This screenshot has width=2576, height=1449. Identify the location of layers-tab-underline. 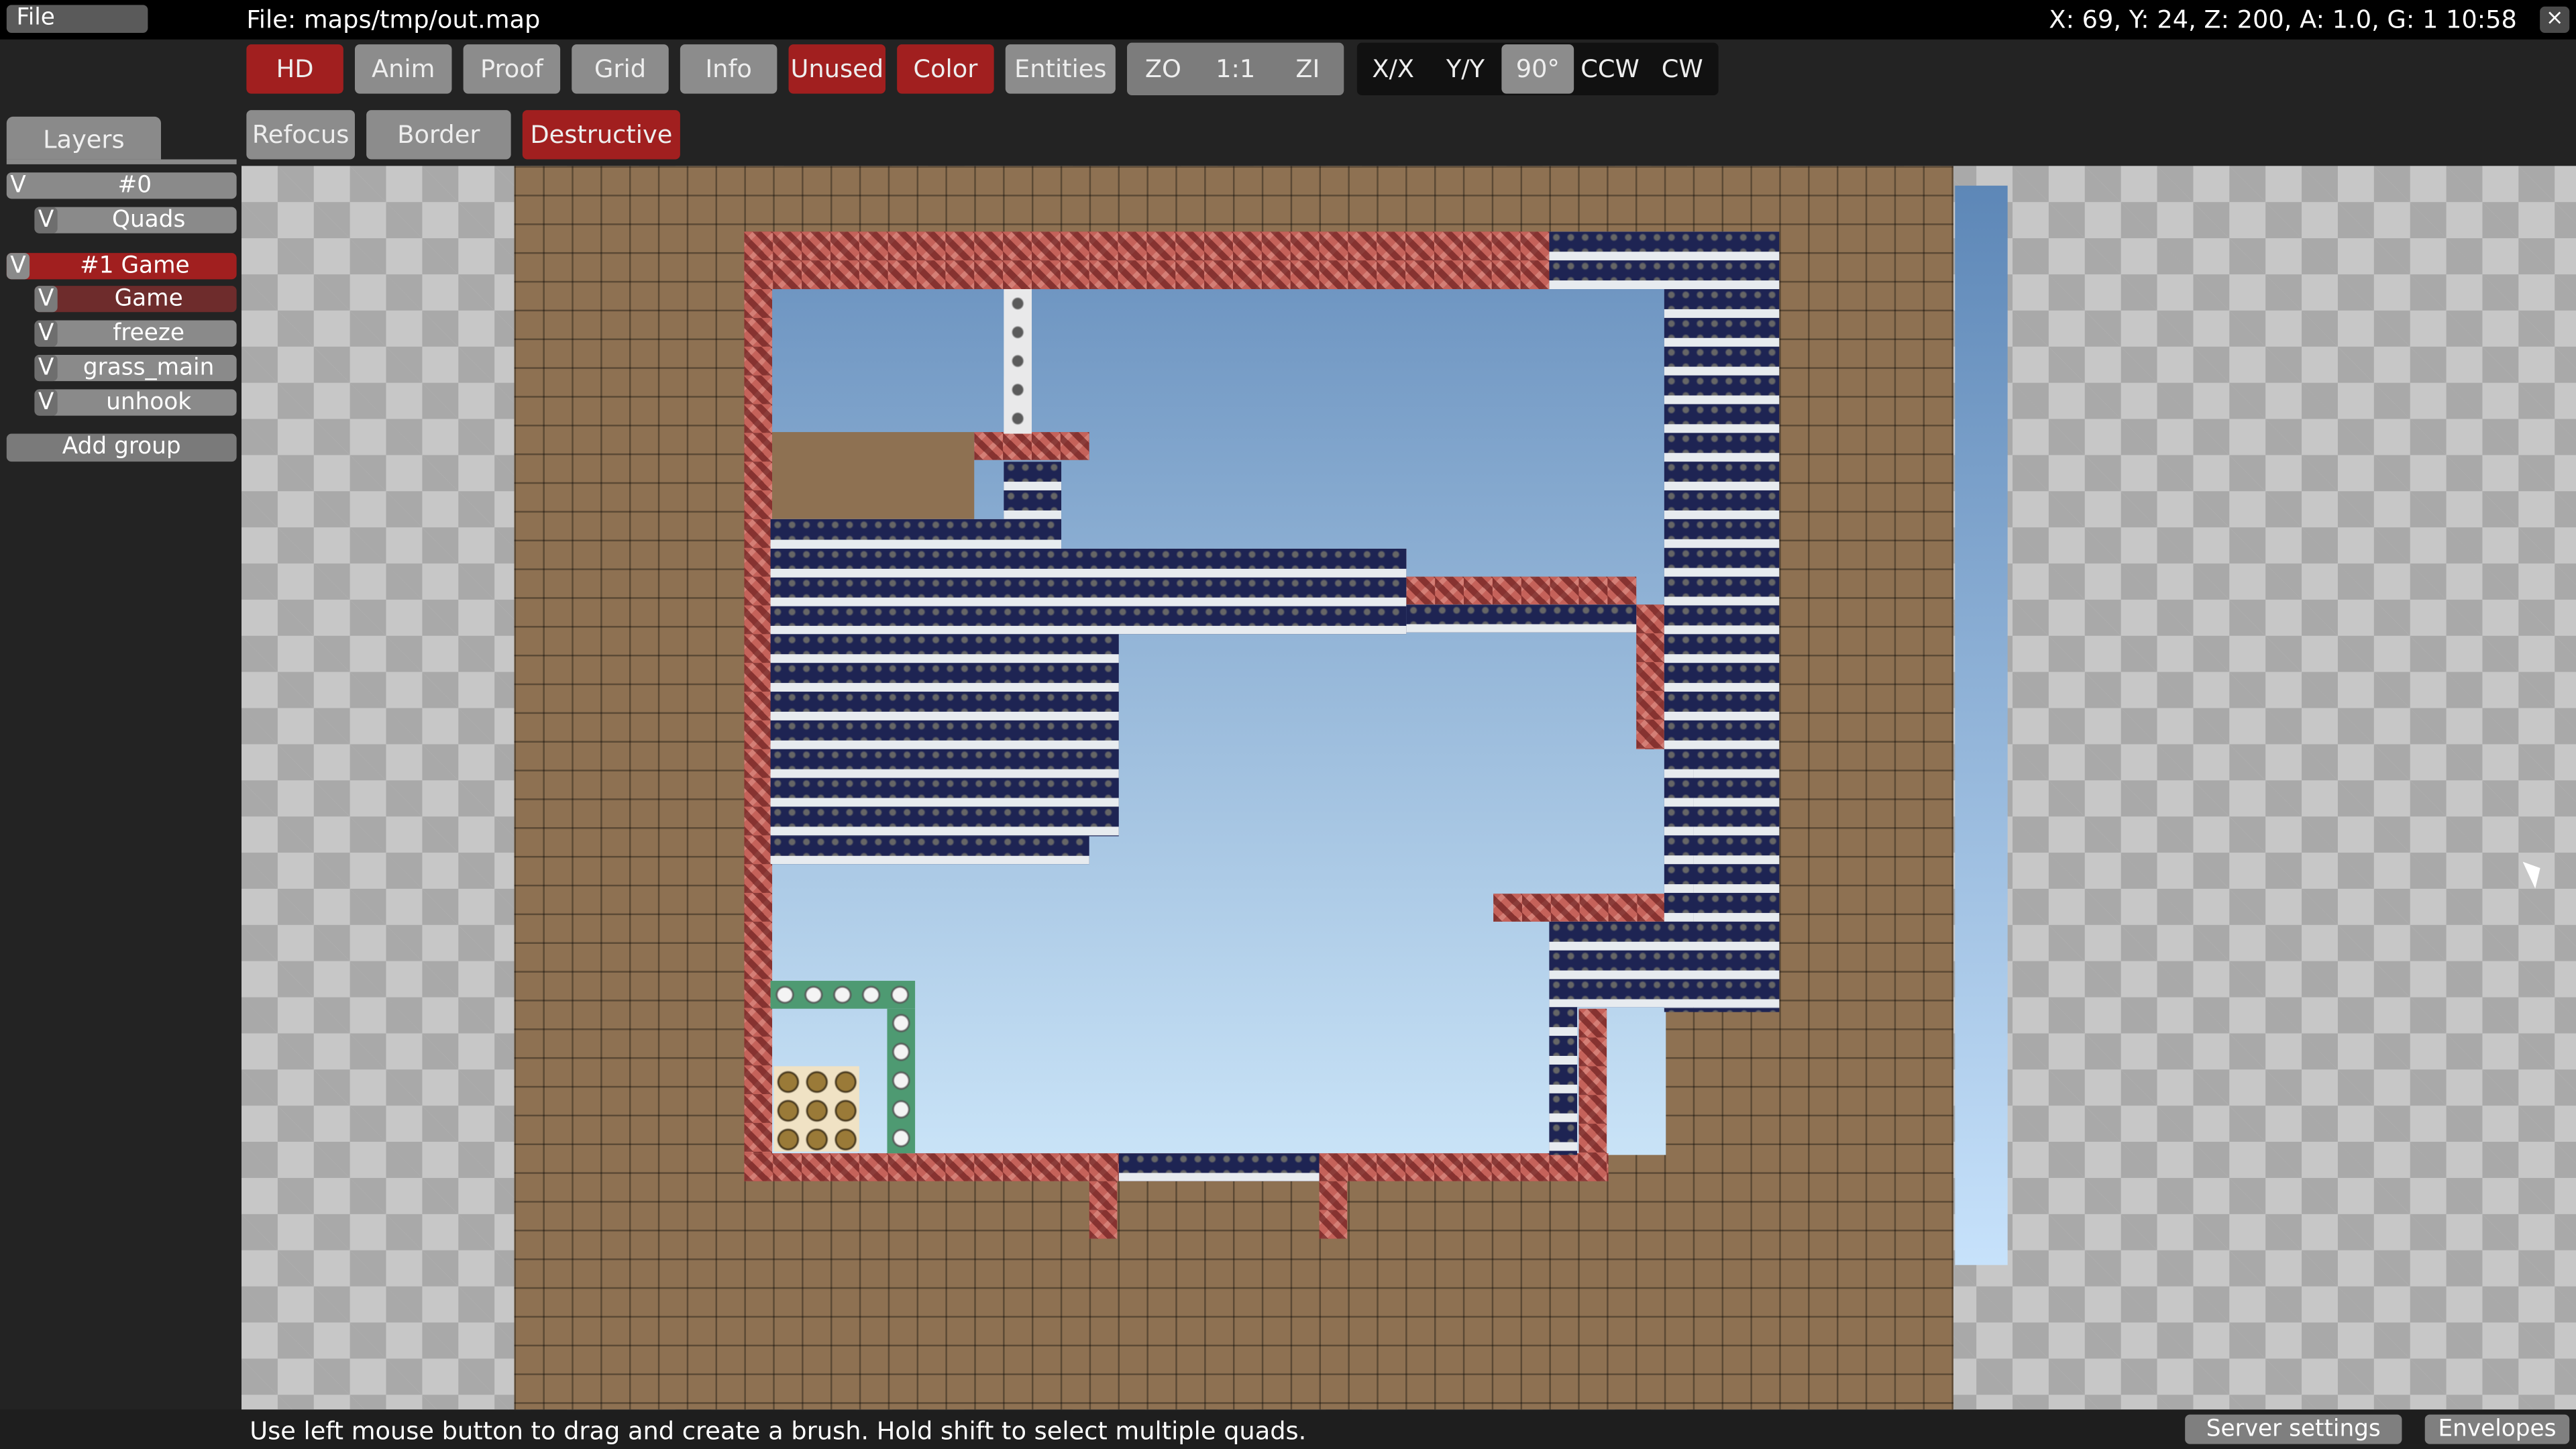
(121, 161).